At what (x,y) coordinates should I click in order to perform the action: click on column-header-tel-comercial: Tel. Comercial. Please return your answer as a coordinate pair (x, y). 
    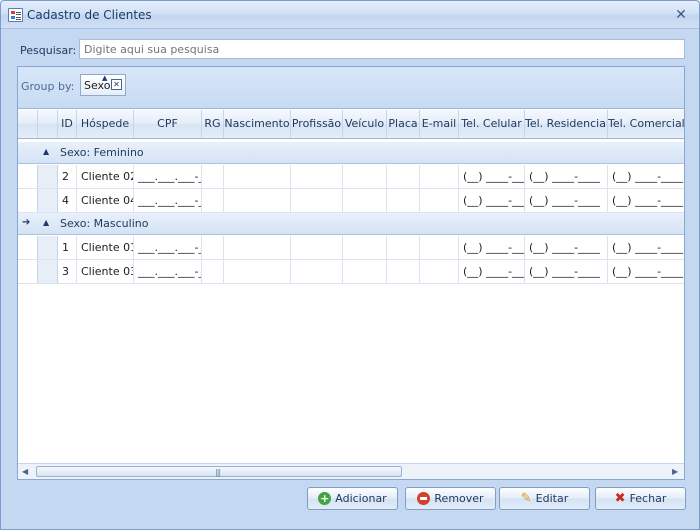
    Looking at the image, I should click on (646, 124).